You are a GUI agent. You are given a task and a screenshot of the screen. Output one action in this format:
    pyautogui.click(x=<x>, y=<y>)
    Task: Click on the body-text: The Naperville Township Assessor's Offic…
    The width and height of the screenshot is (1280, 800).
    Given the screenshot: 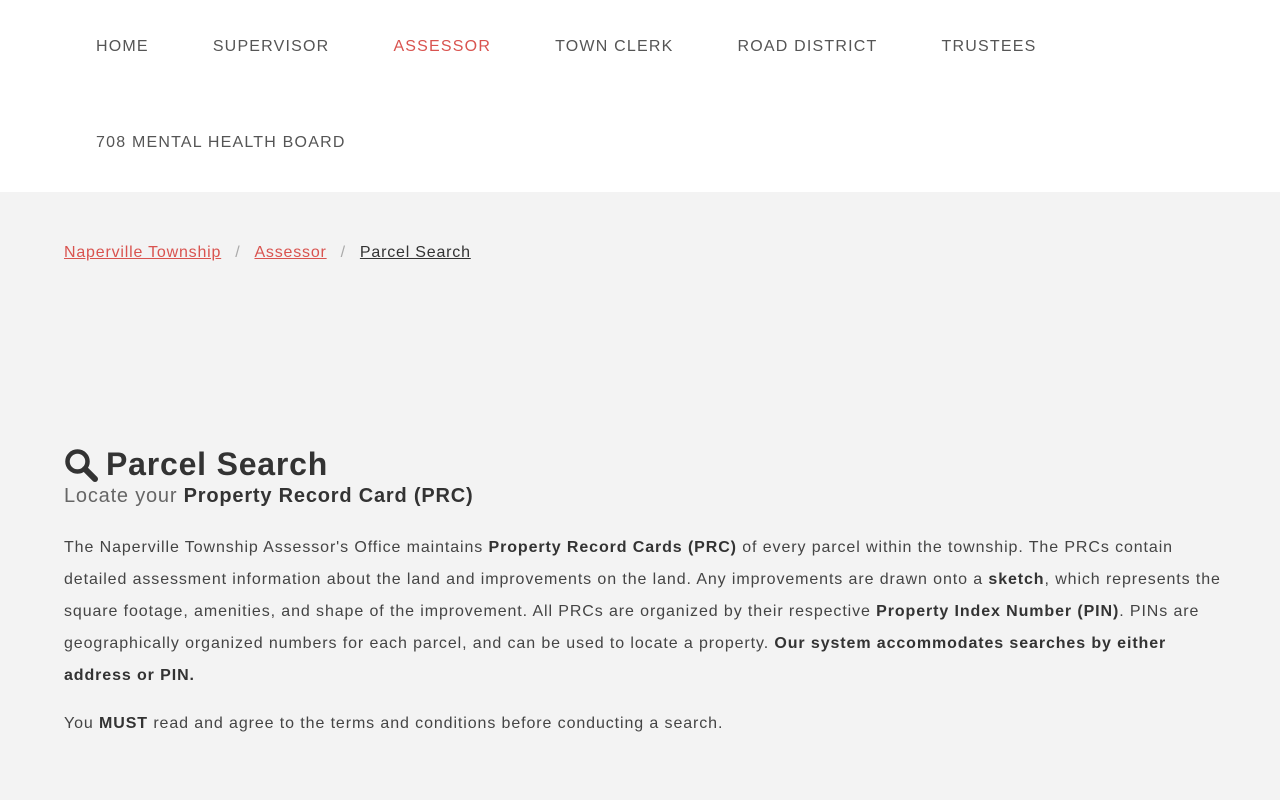 What is the action you would take?
    pyautogui.click(x=276, y=547)
    